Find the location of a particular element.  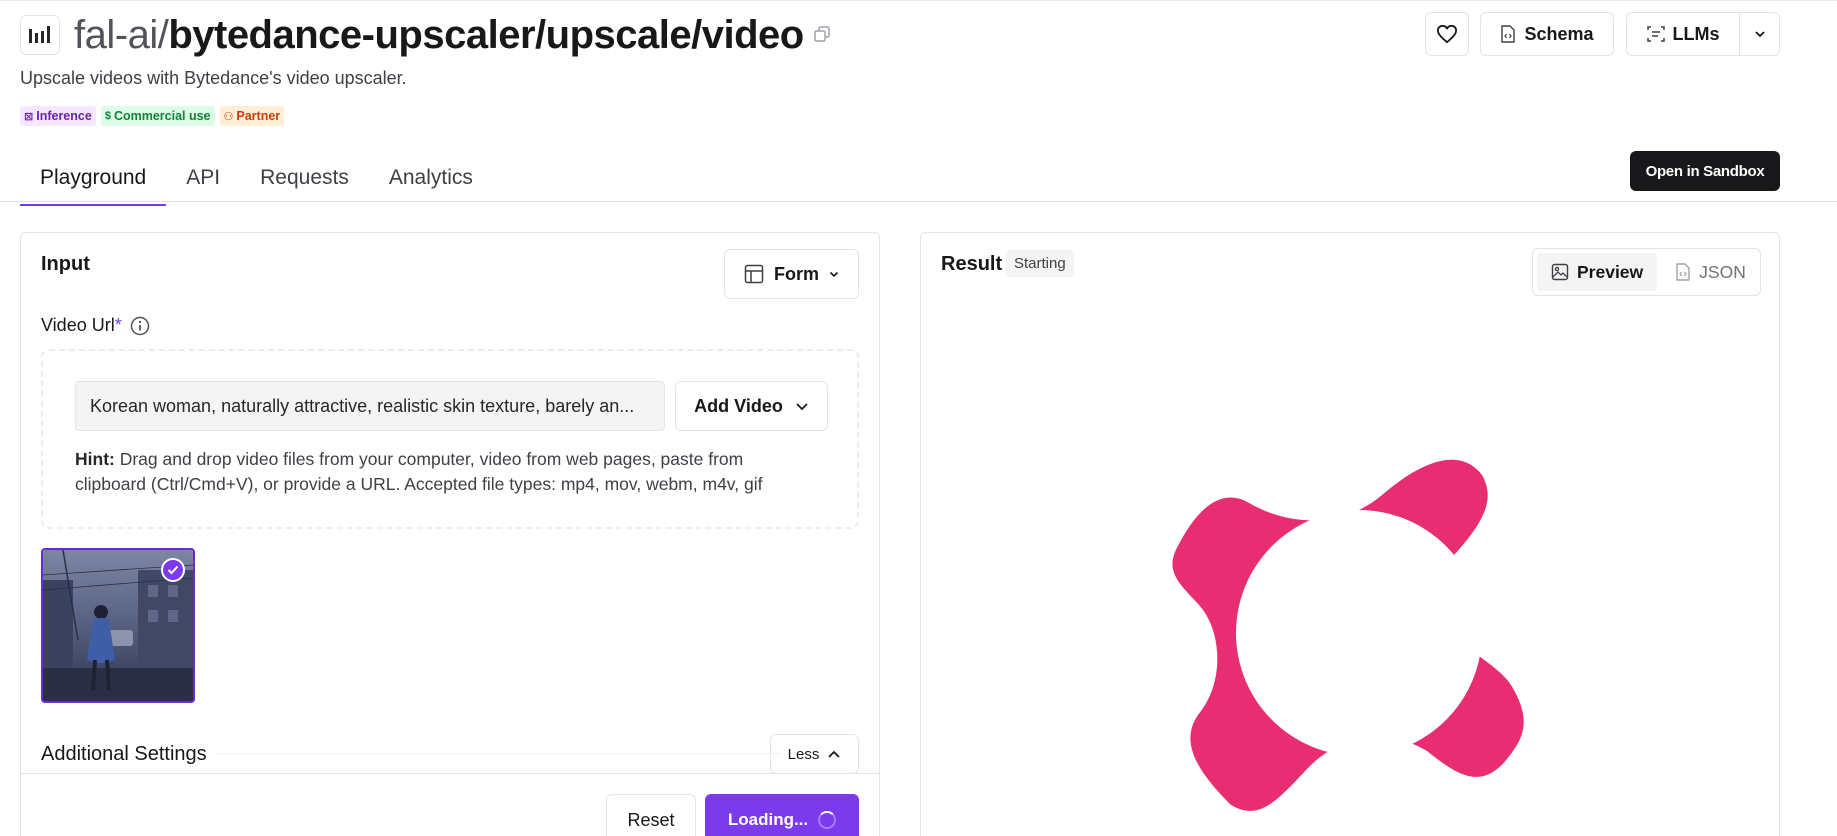

bars-icon is located at coordinates (39, 34).